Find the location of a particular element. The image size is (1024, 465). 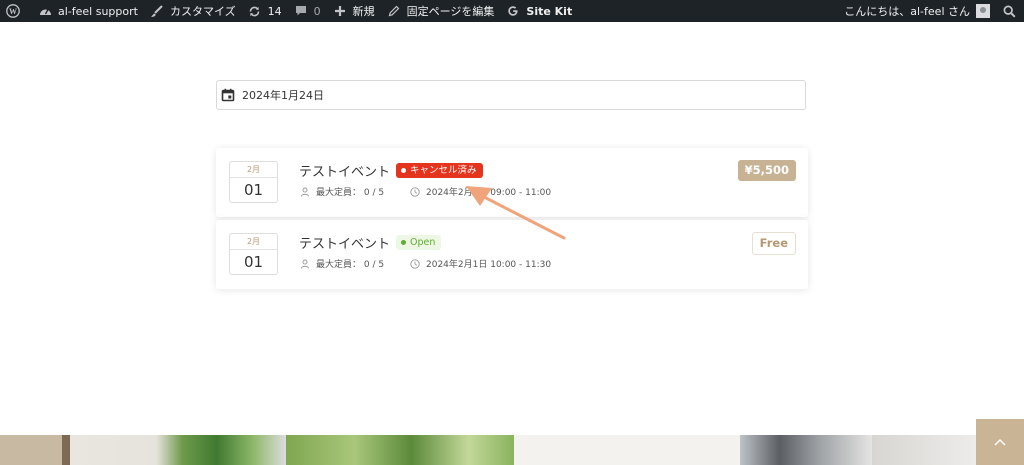

photo-tile-plant is located at coordinates (178, 450).